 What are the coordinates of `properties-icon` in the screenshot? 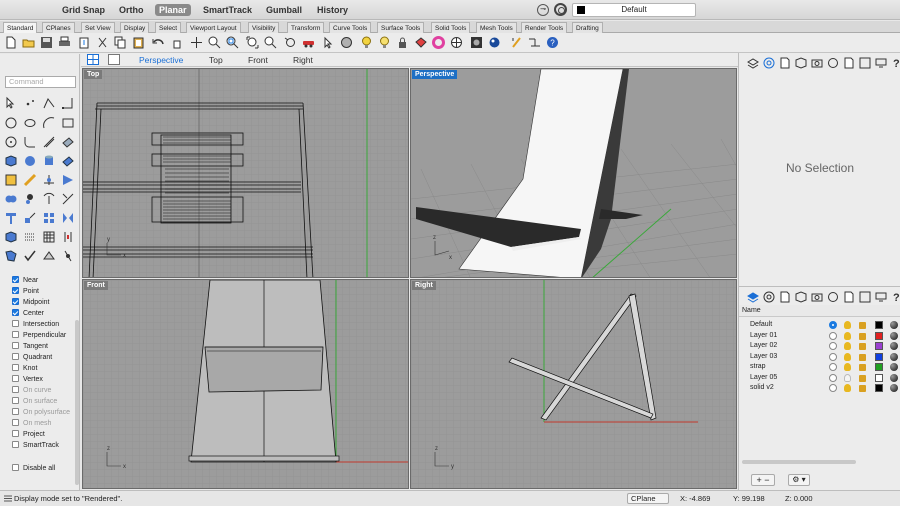 It's located at (769, 63).